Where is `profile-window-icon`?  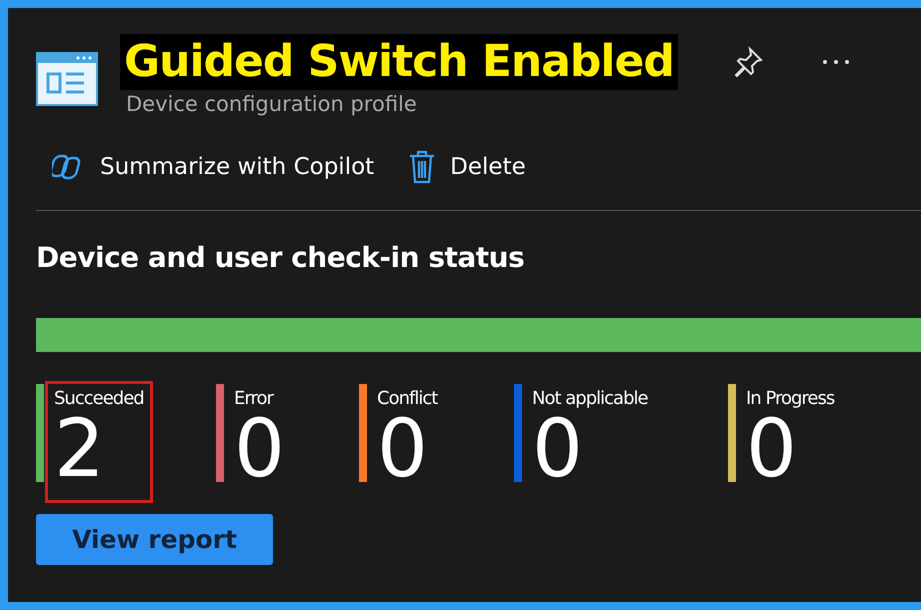 profile-window-icon is located at coordinates (67, 79).